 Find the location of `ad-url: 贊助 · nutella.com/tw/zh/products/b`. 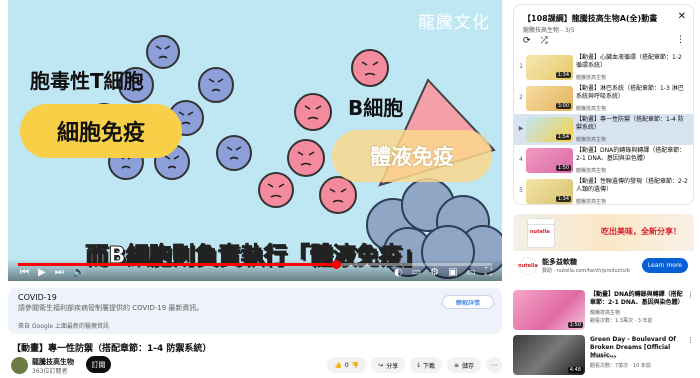

ad-url: 贊助 · nutella.com/tw/zh/products/b is located at coordinates (586, 271).